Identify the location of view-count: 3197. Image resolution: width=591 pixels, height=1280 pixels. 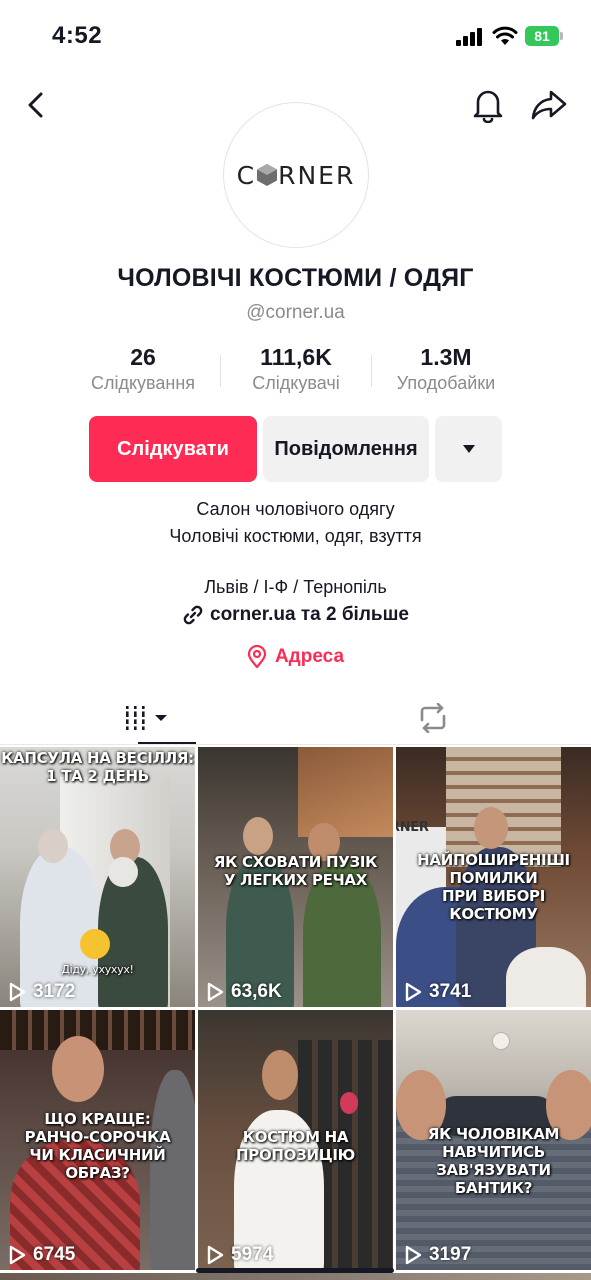
(450, 1254).